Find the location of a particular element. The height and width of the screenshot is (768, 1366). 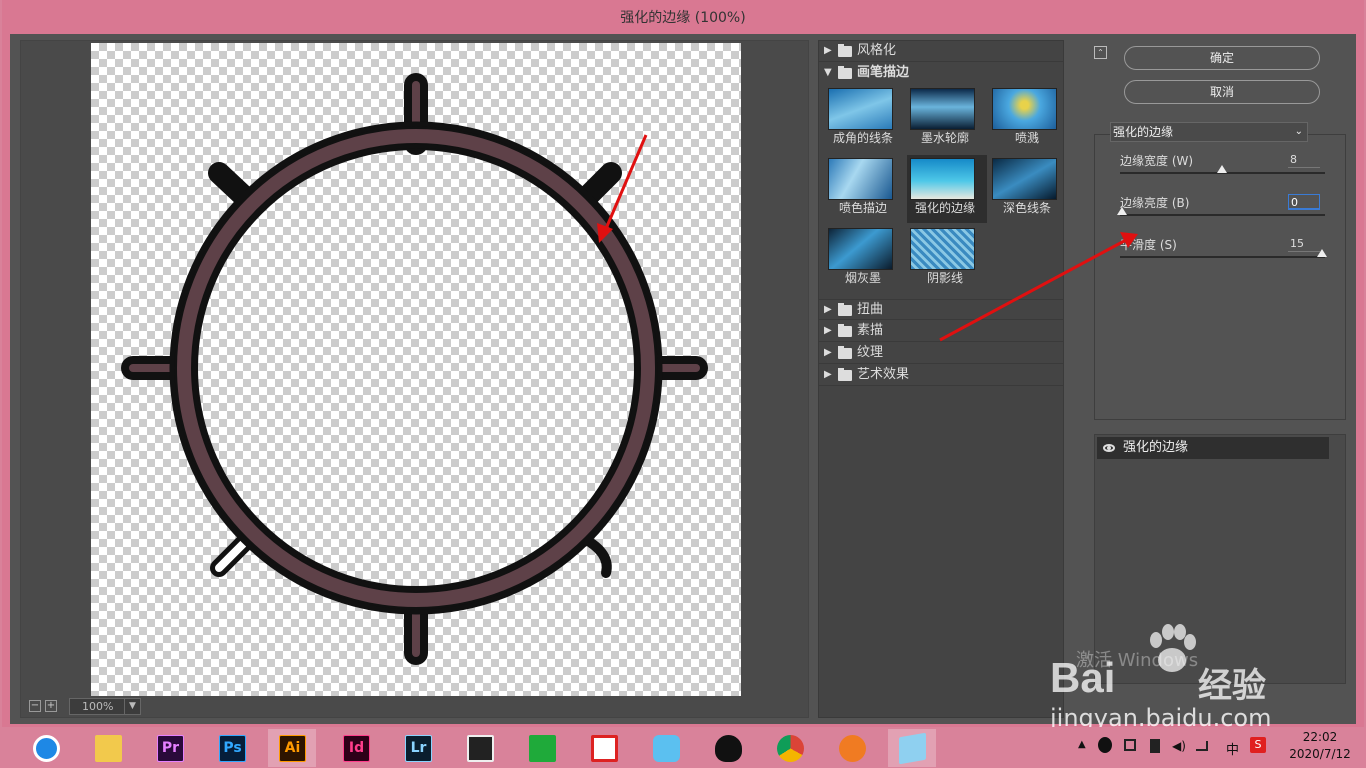

filter-select: 强化的边缘 ⌄ is located at coordinates (1209, 132).